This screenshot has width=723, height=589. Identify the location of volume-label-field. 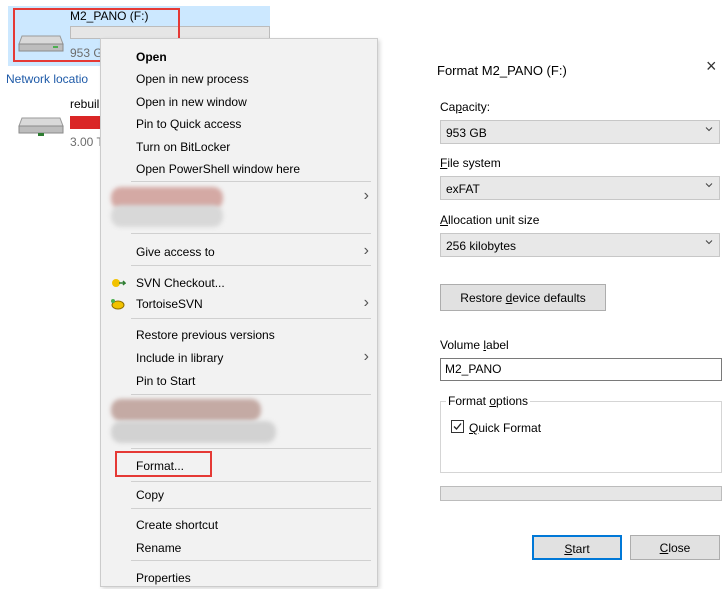
(581, 369).